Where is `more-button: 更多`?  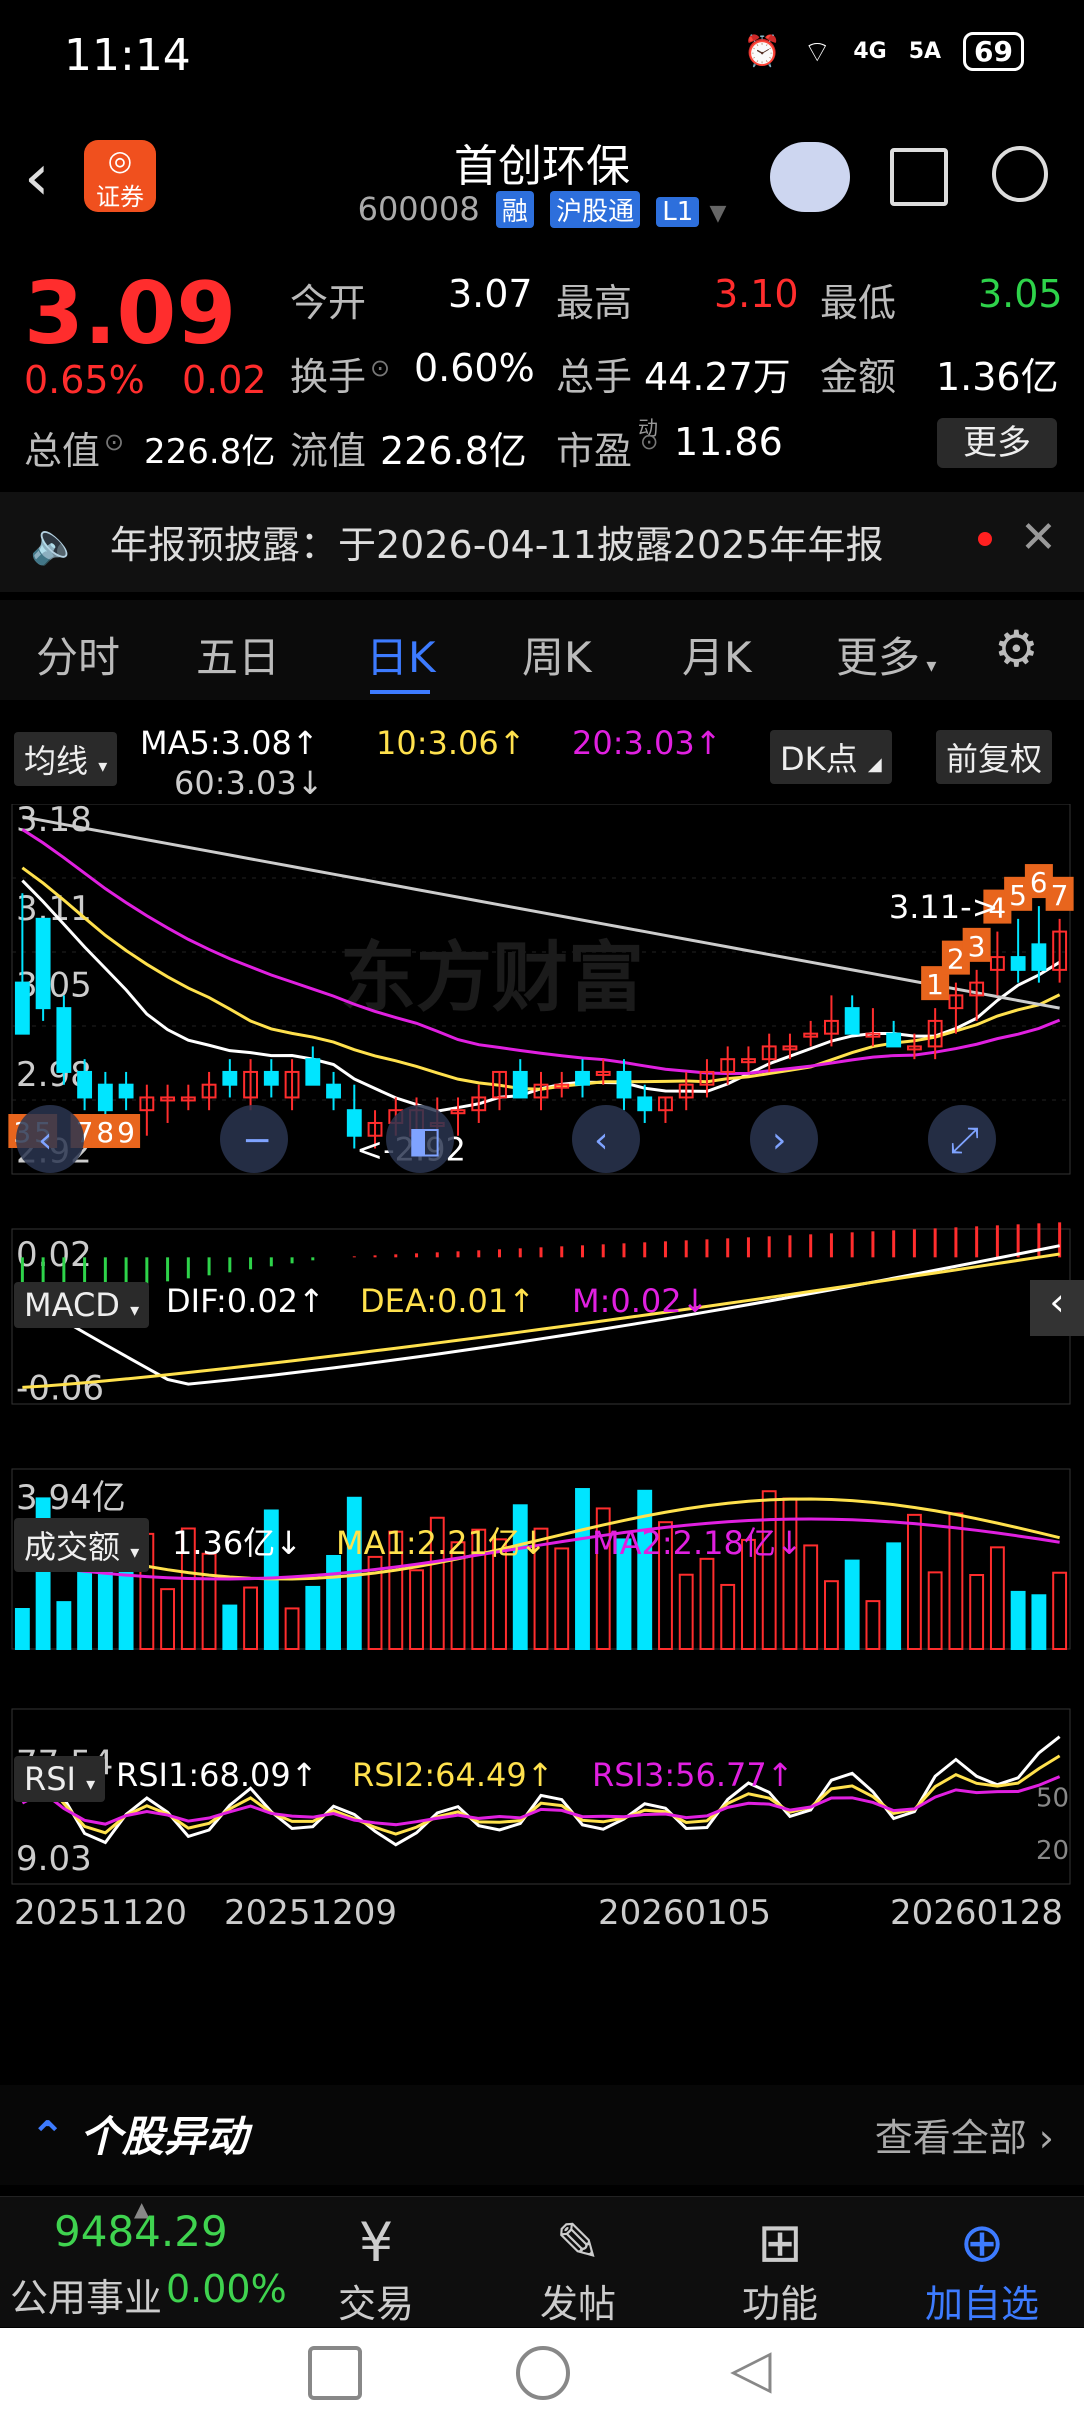 more-button: 更多 is located at coordinates (997, 443).